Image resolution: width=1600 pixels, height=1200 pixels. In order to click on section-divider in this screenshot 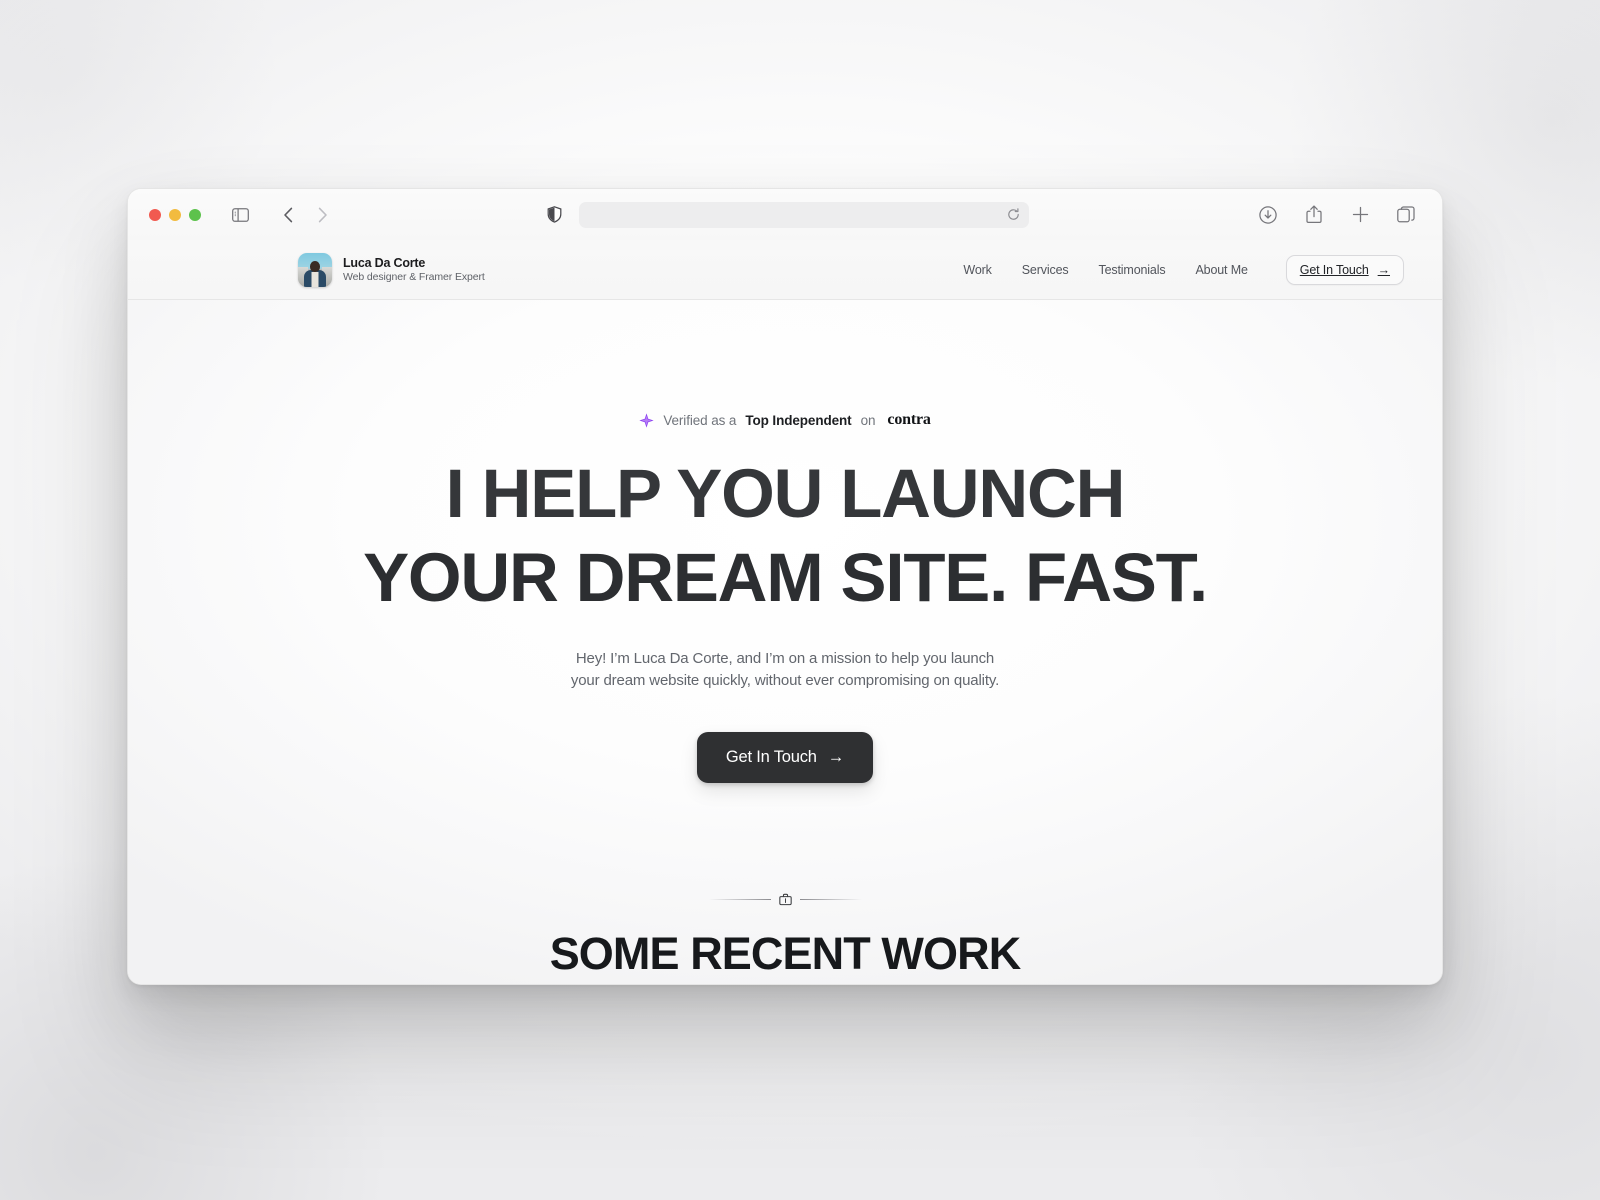, I will do `click(785, 899)`.